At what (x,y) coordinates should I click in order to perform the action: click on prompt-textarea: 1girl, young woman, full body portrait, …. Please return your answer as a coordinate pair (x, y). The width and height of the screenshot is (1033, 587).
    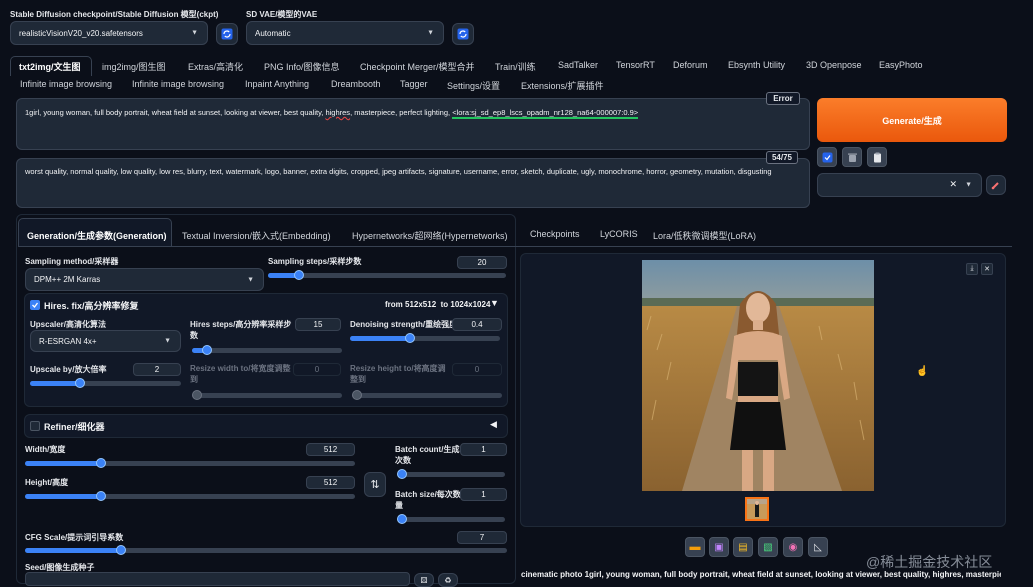
    Looking at the image, I should click on (413, 124).